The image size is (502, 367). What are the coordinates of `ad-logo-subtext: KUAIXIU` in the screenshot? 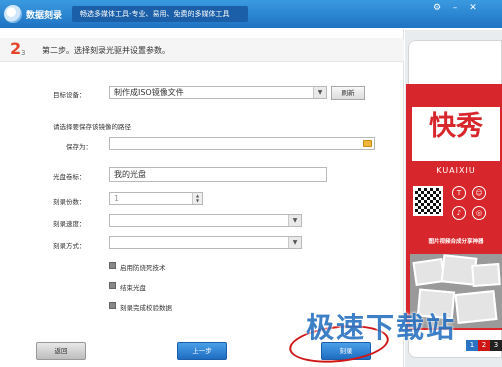 It's located at (456, 170).